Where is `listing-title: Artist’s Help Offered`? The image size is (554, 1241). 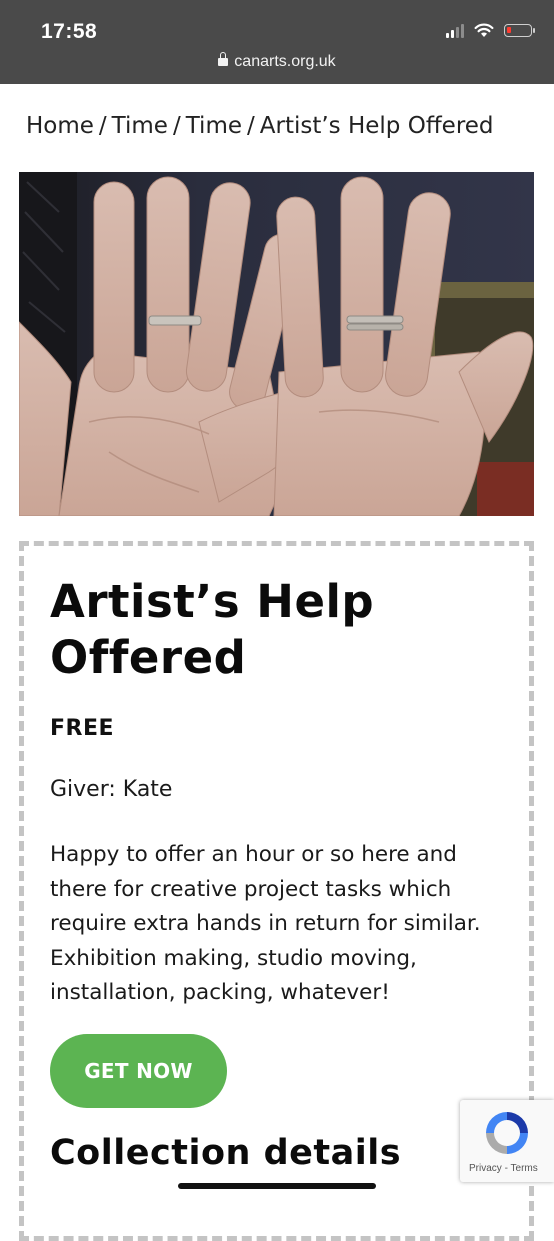 listing-title: Artist’s Help Offered is located at coordinates (212, 629).